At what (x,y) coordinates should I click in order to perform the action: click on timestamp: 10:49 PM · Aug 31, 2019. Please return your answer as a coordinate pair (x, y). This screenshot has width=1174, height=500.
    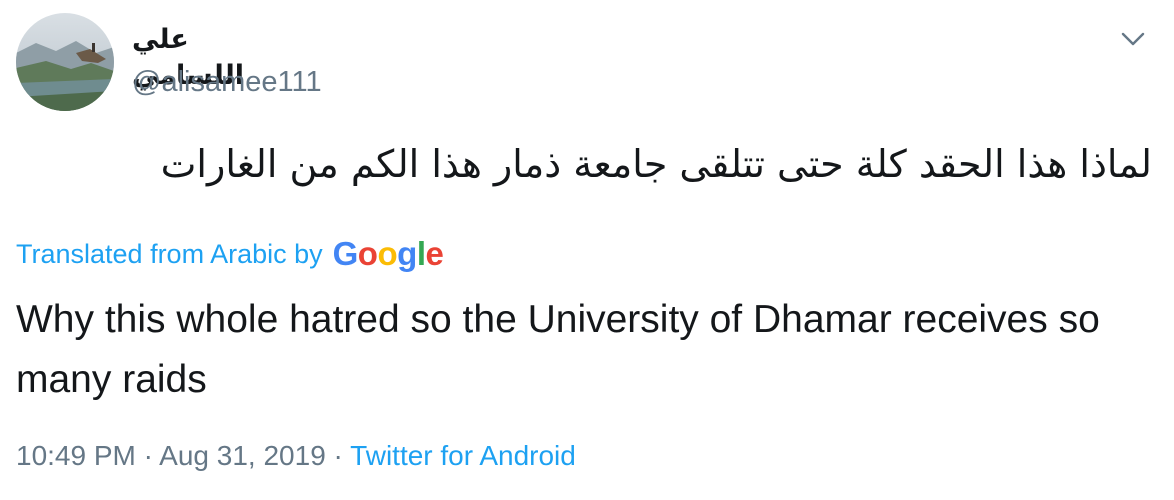
    Looking at the image, I should click on (171, 455).